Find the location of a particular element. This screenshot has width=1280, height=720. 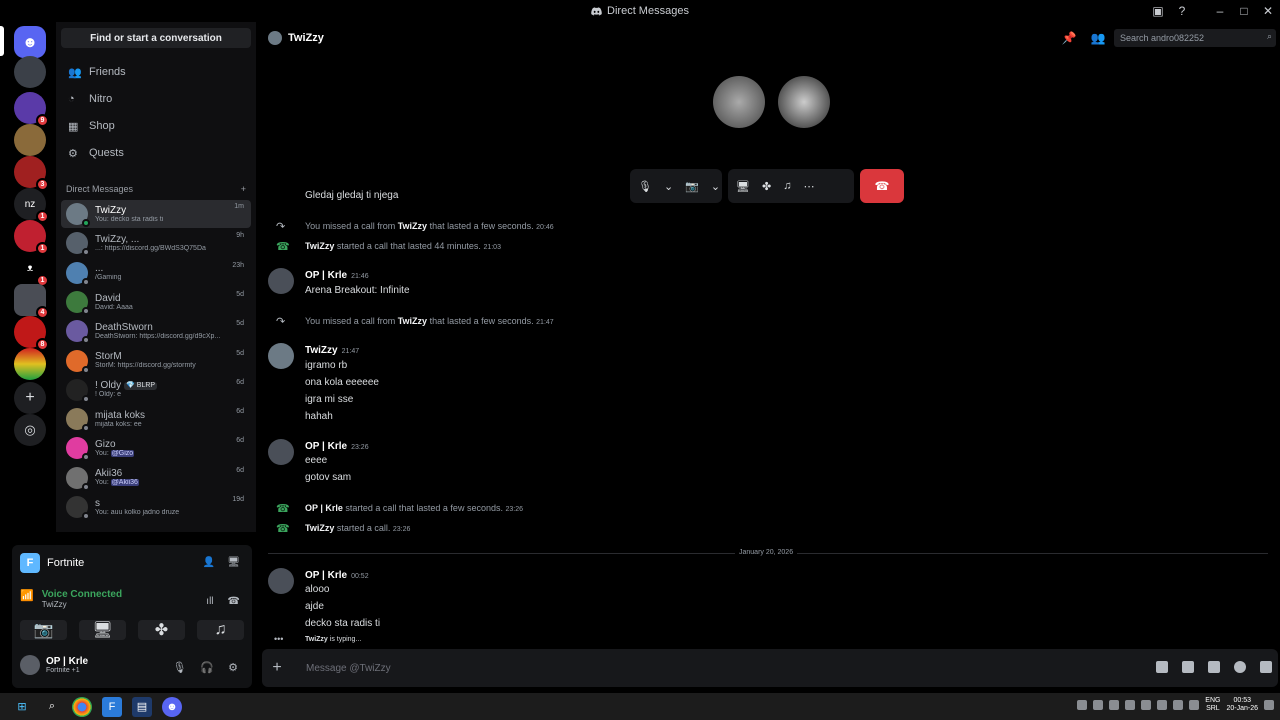

gift-icon is located at coordinates (1162, 667).